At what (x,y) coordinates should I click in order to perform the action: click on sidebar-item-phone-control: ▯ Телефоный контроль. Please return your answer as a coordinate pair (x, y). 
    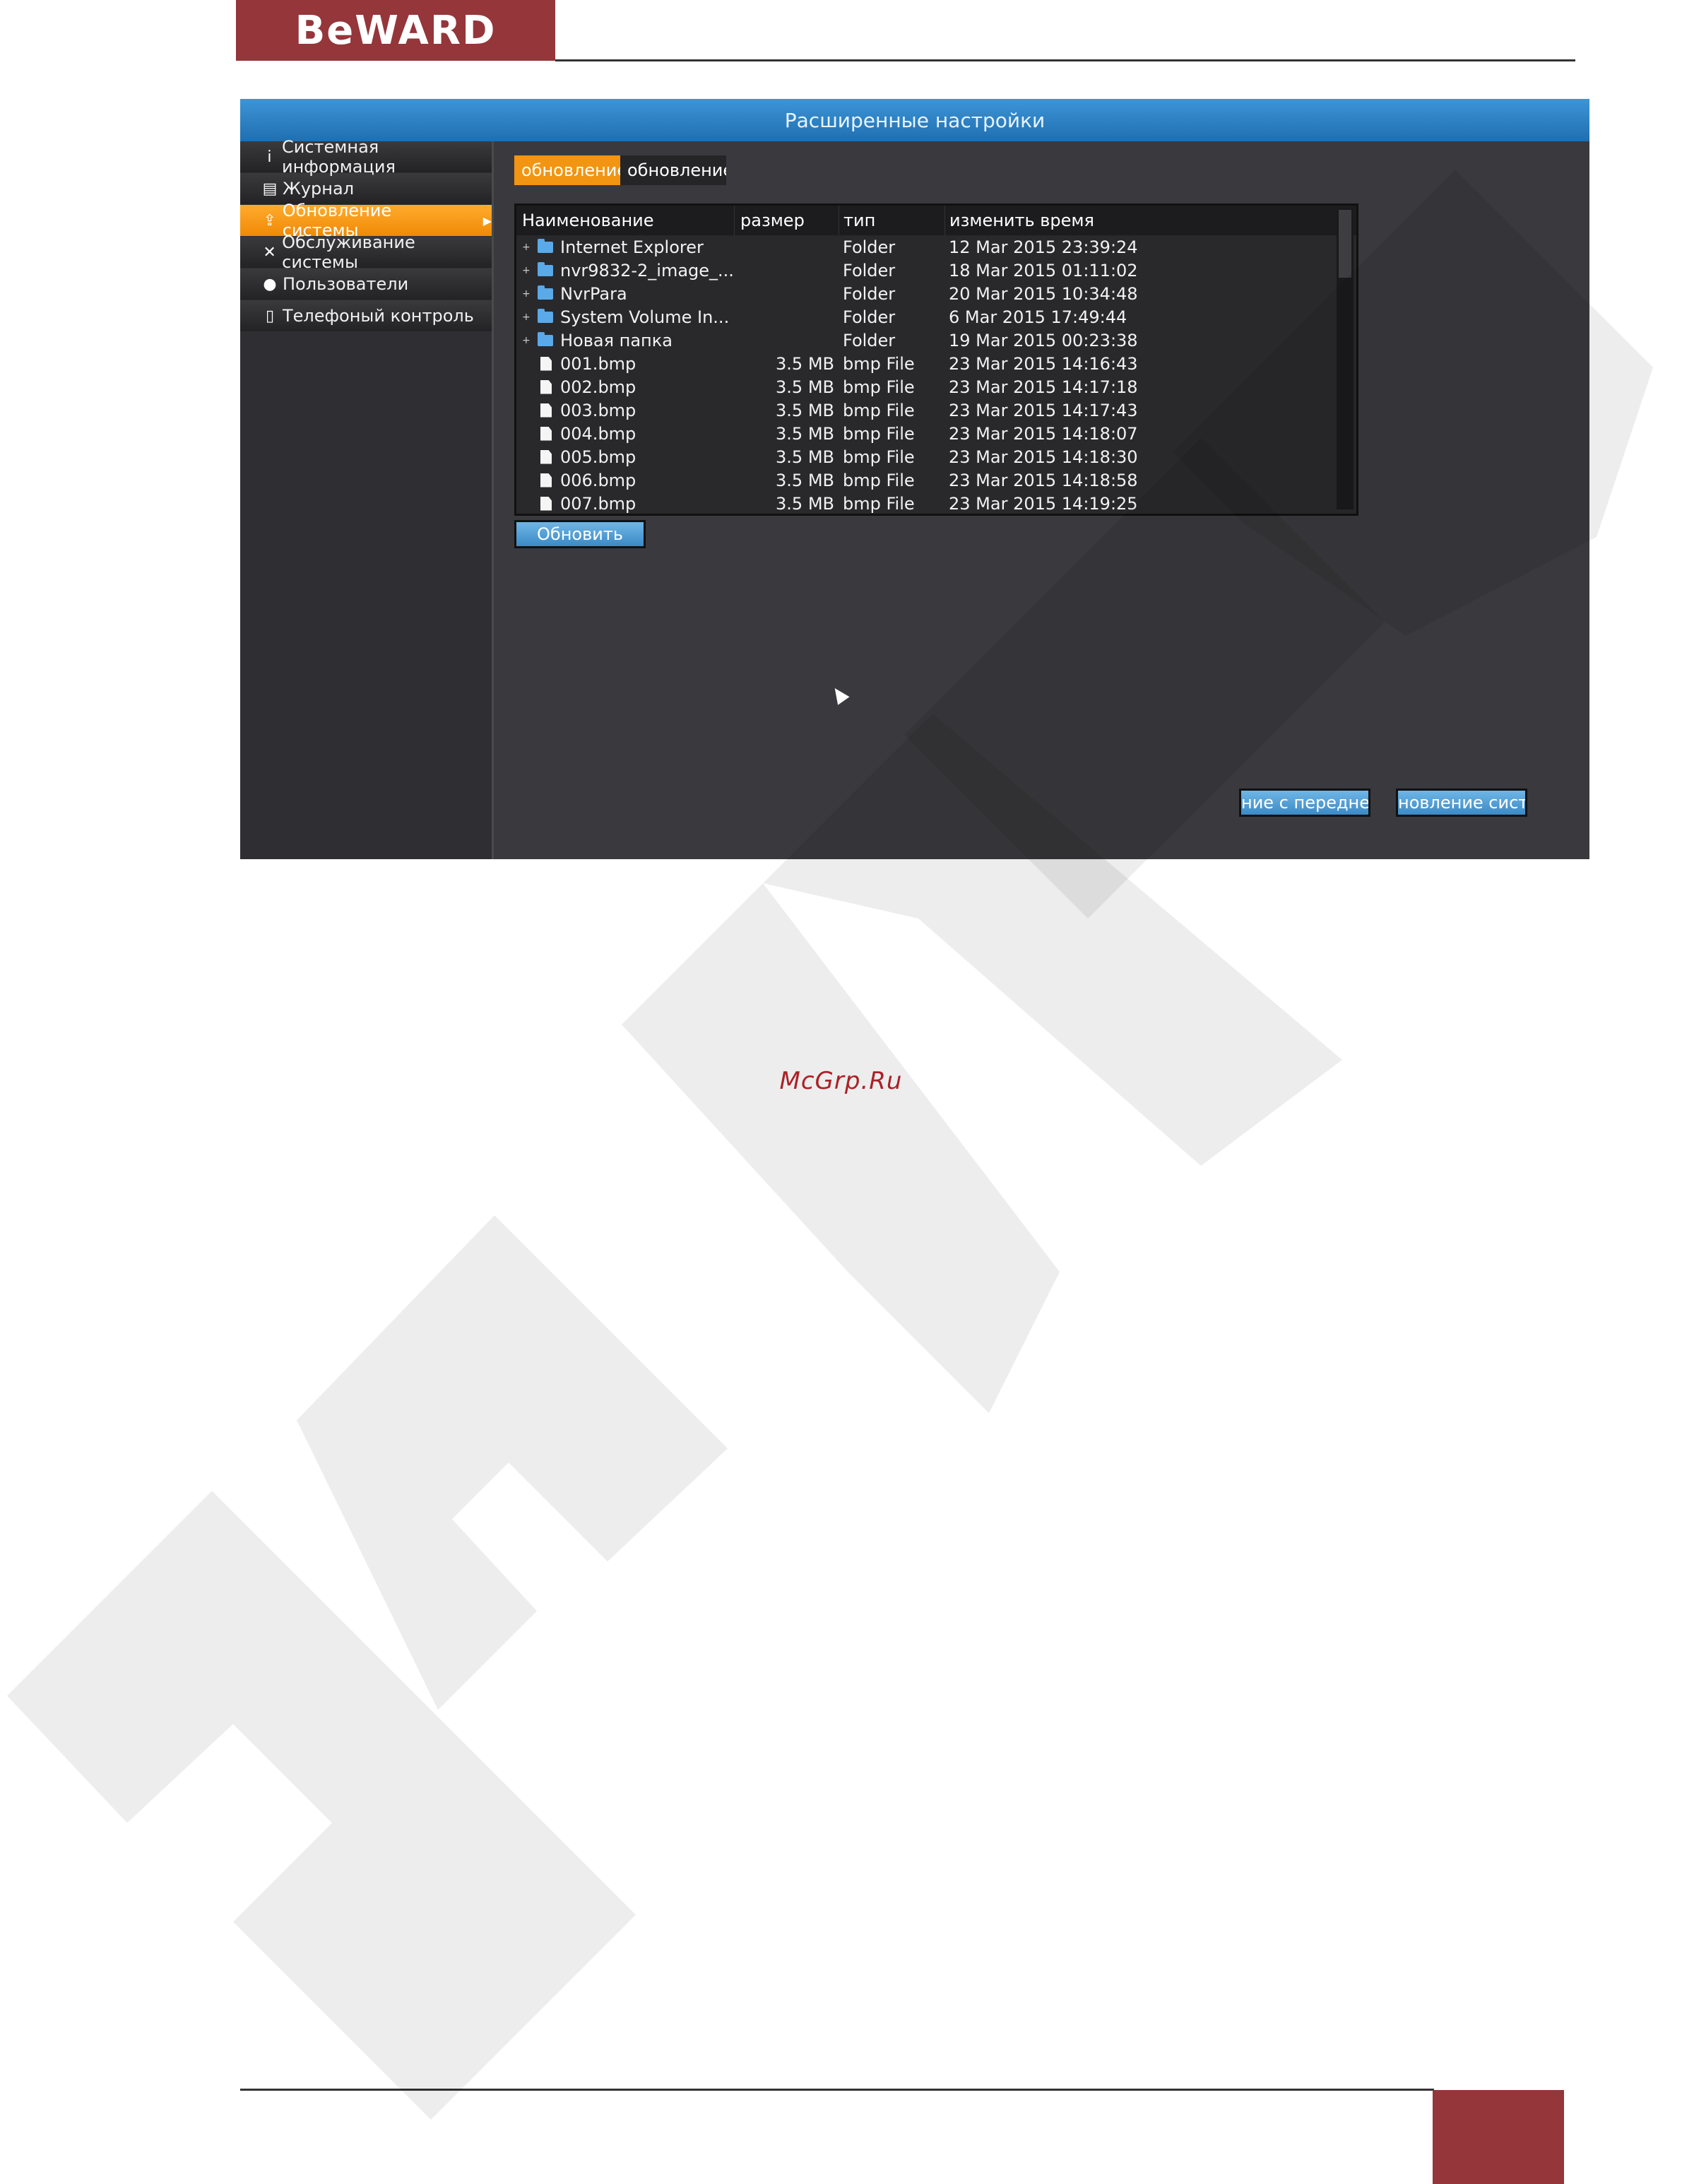
    Looking at the image, I should click on (366, 316).